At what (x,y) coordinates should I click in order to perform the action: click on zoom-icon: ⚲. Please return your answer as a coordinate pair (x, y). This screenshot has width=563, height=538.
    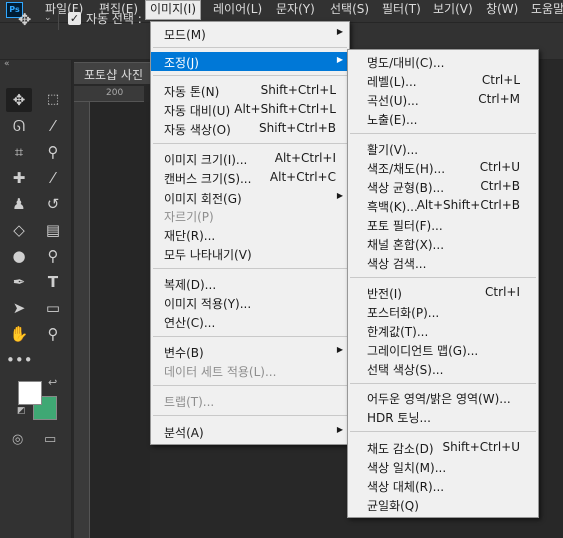
    Looking at the image, I should click on (53, 334).